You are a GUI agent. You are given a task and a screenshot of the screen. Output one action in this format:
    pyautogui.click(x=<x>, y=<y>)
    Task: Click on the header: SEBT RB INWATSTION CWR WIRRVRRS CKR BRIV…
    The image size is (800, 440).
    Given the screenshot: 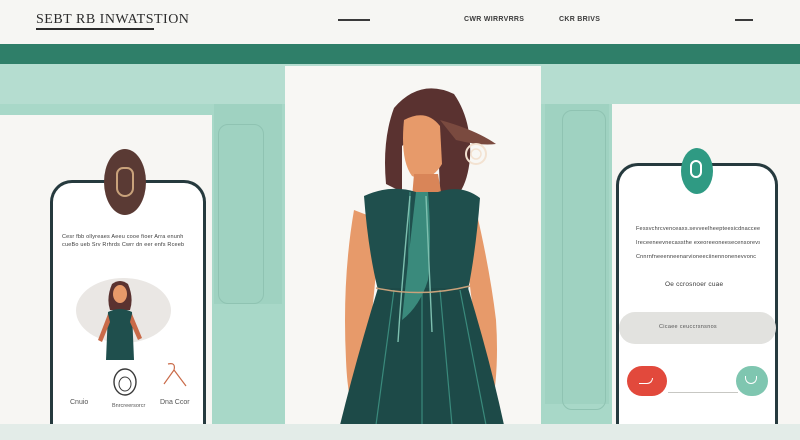 What is the action you would take?
    pyautogui.click(x=400, y=22)
    